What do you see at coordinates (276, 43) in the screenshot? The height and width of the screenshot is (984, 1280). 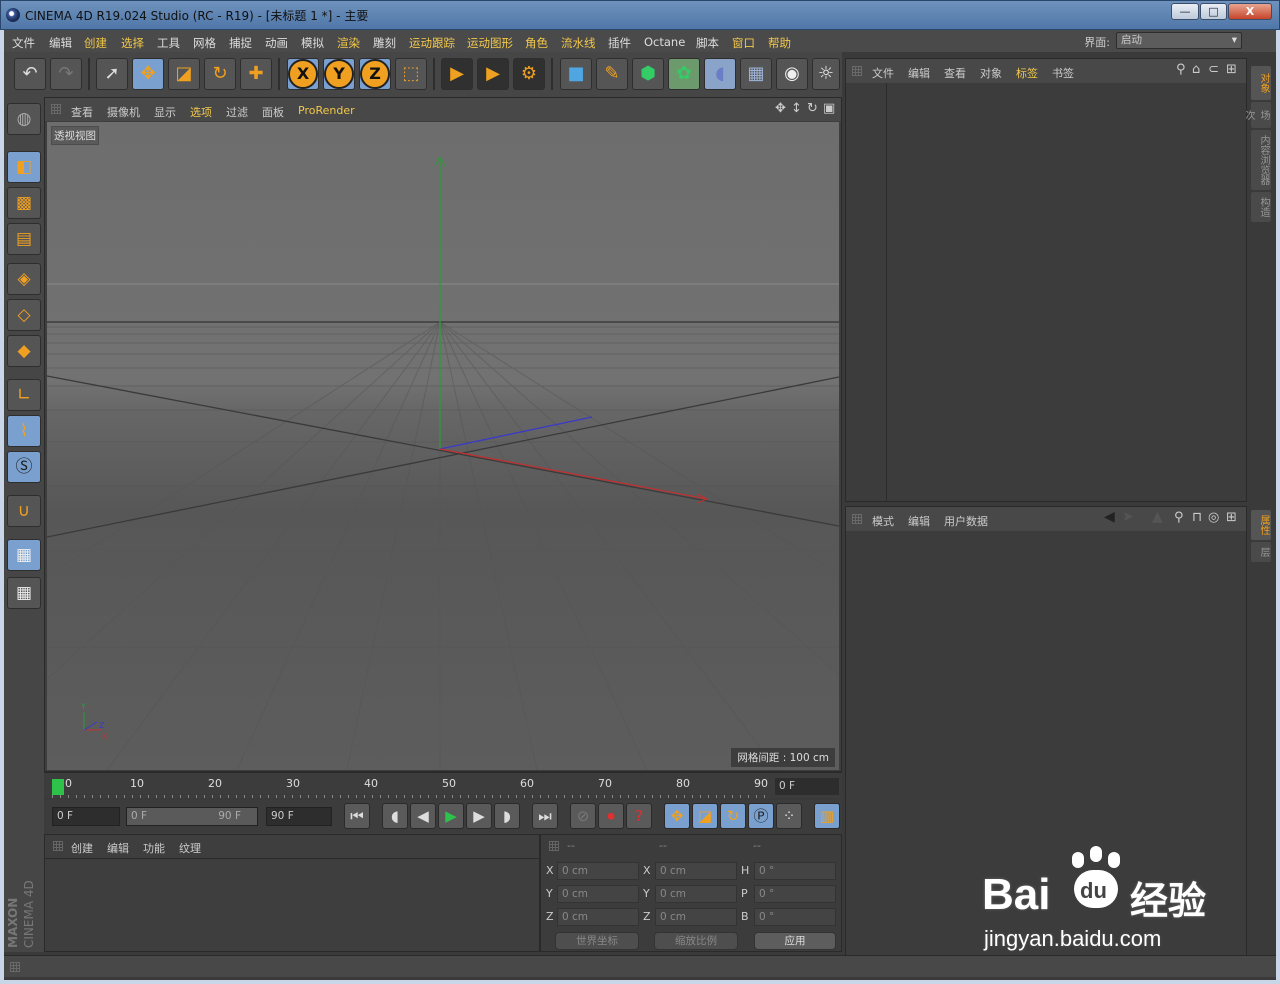 I see `menu-animate: 动画` at bounding box center [276, 43].